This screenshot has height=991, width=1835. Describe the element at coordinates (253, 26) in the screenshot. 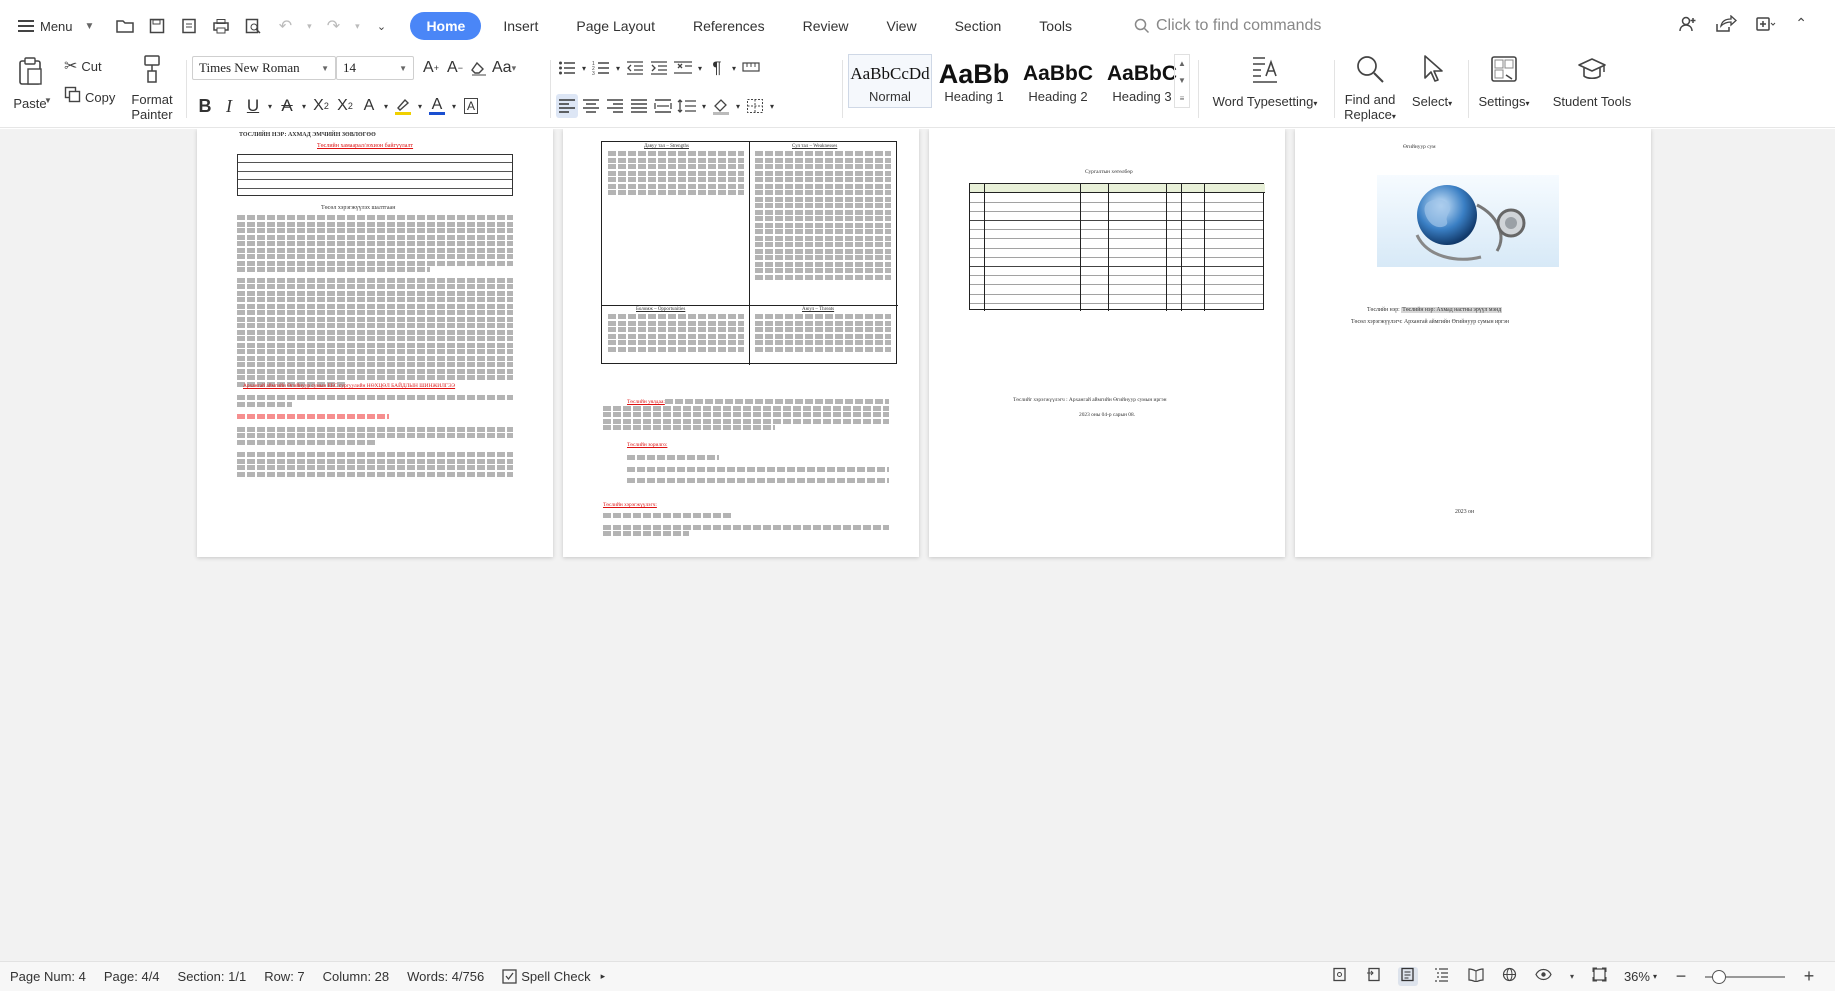

I see `print-preview-icon` at that location.